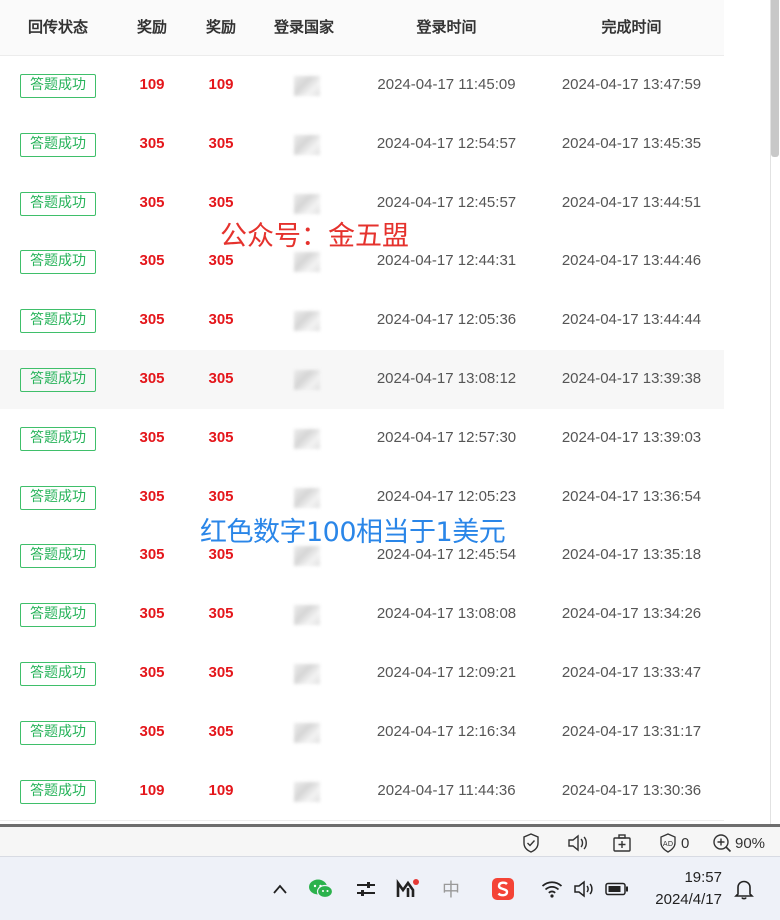 The width and height of the screenshot is (780, 920). Describe the element at coordinates (353, 532) in the screenshot. I see `watermark-note: 红色数字100相当于1美元` at that location.